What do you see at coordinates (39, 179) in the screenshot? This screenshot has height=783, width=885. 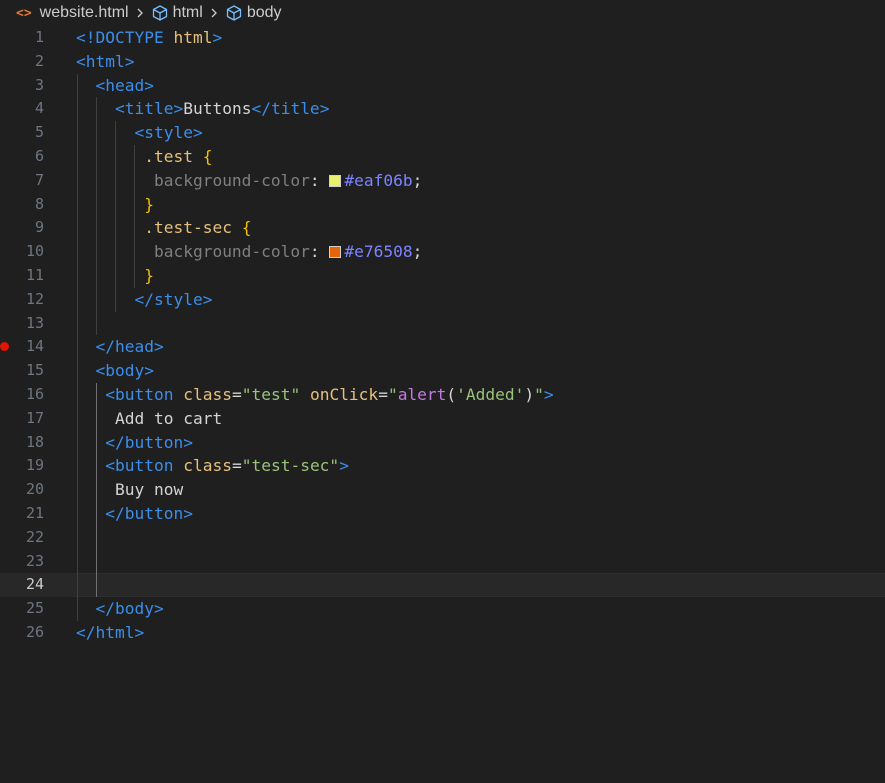 I see `line-number: 7` at bounding box center [39, 179].